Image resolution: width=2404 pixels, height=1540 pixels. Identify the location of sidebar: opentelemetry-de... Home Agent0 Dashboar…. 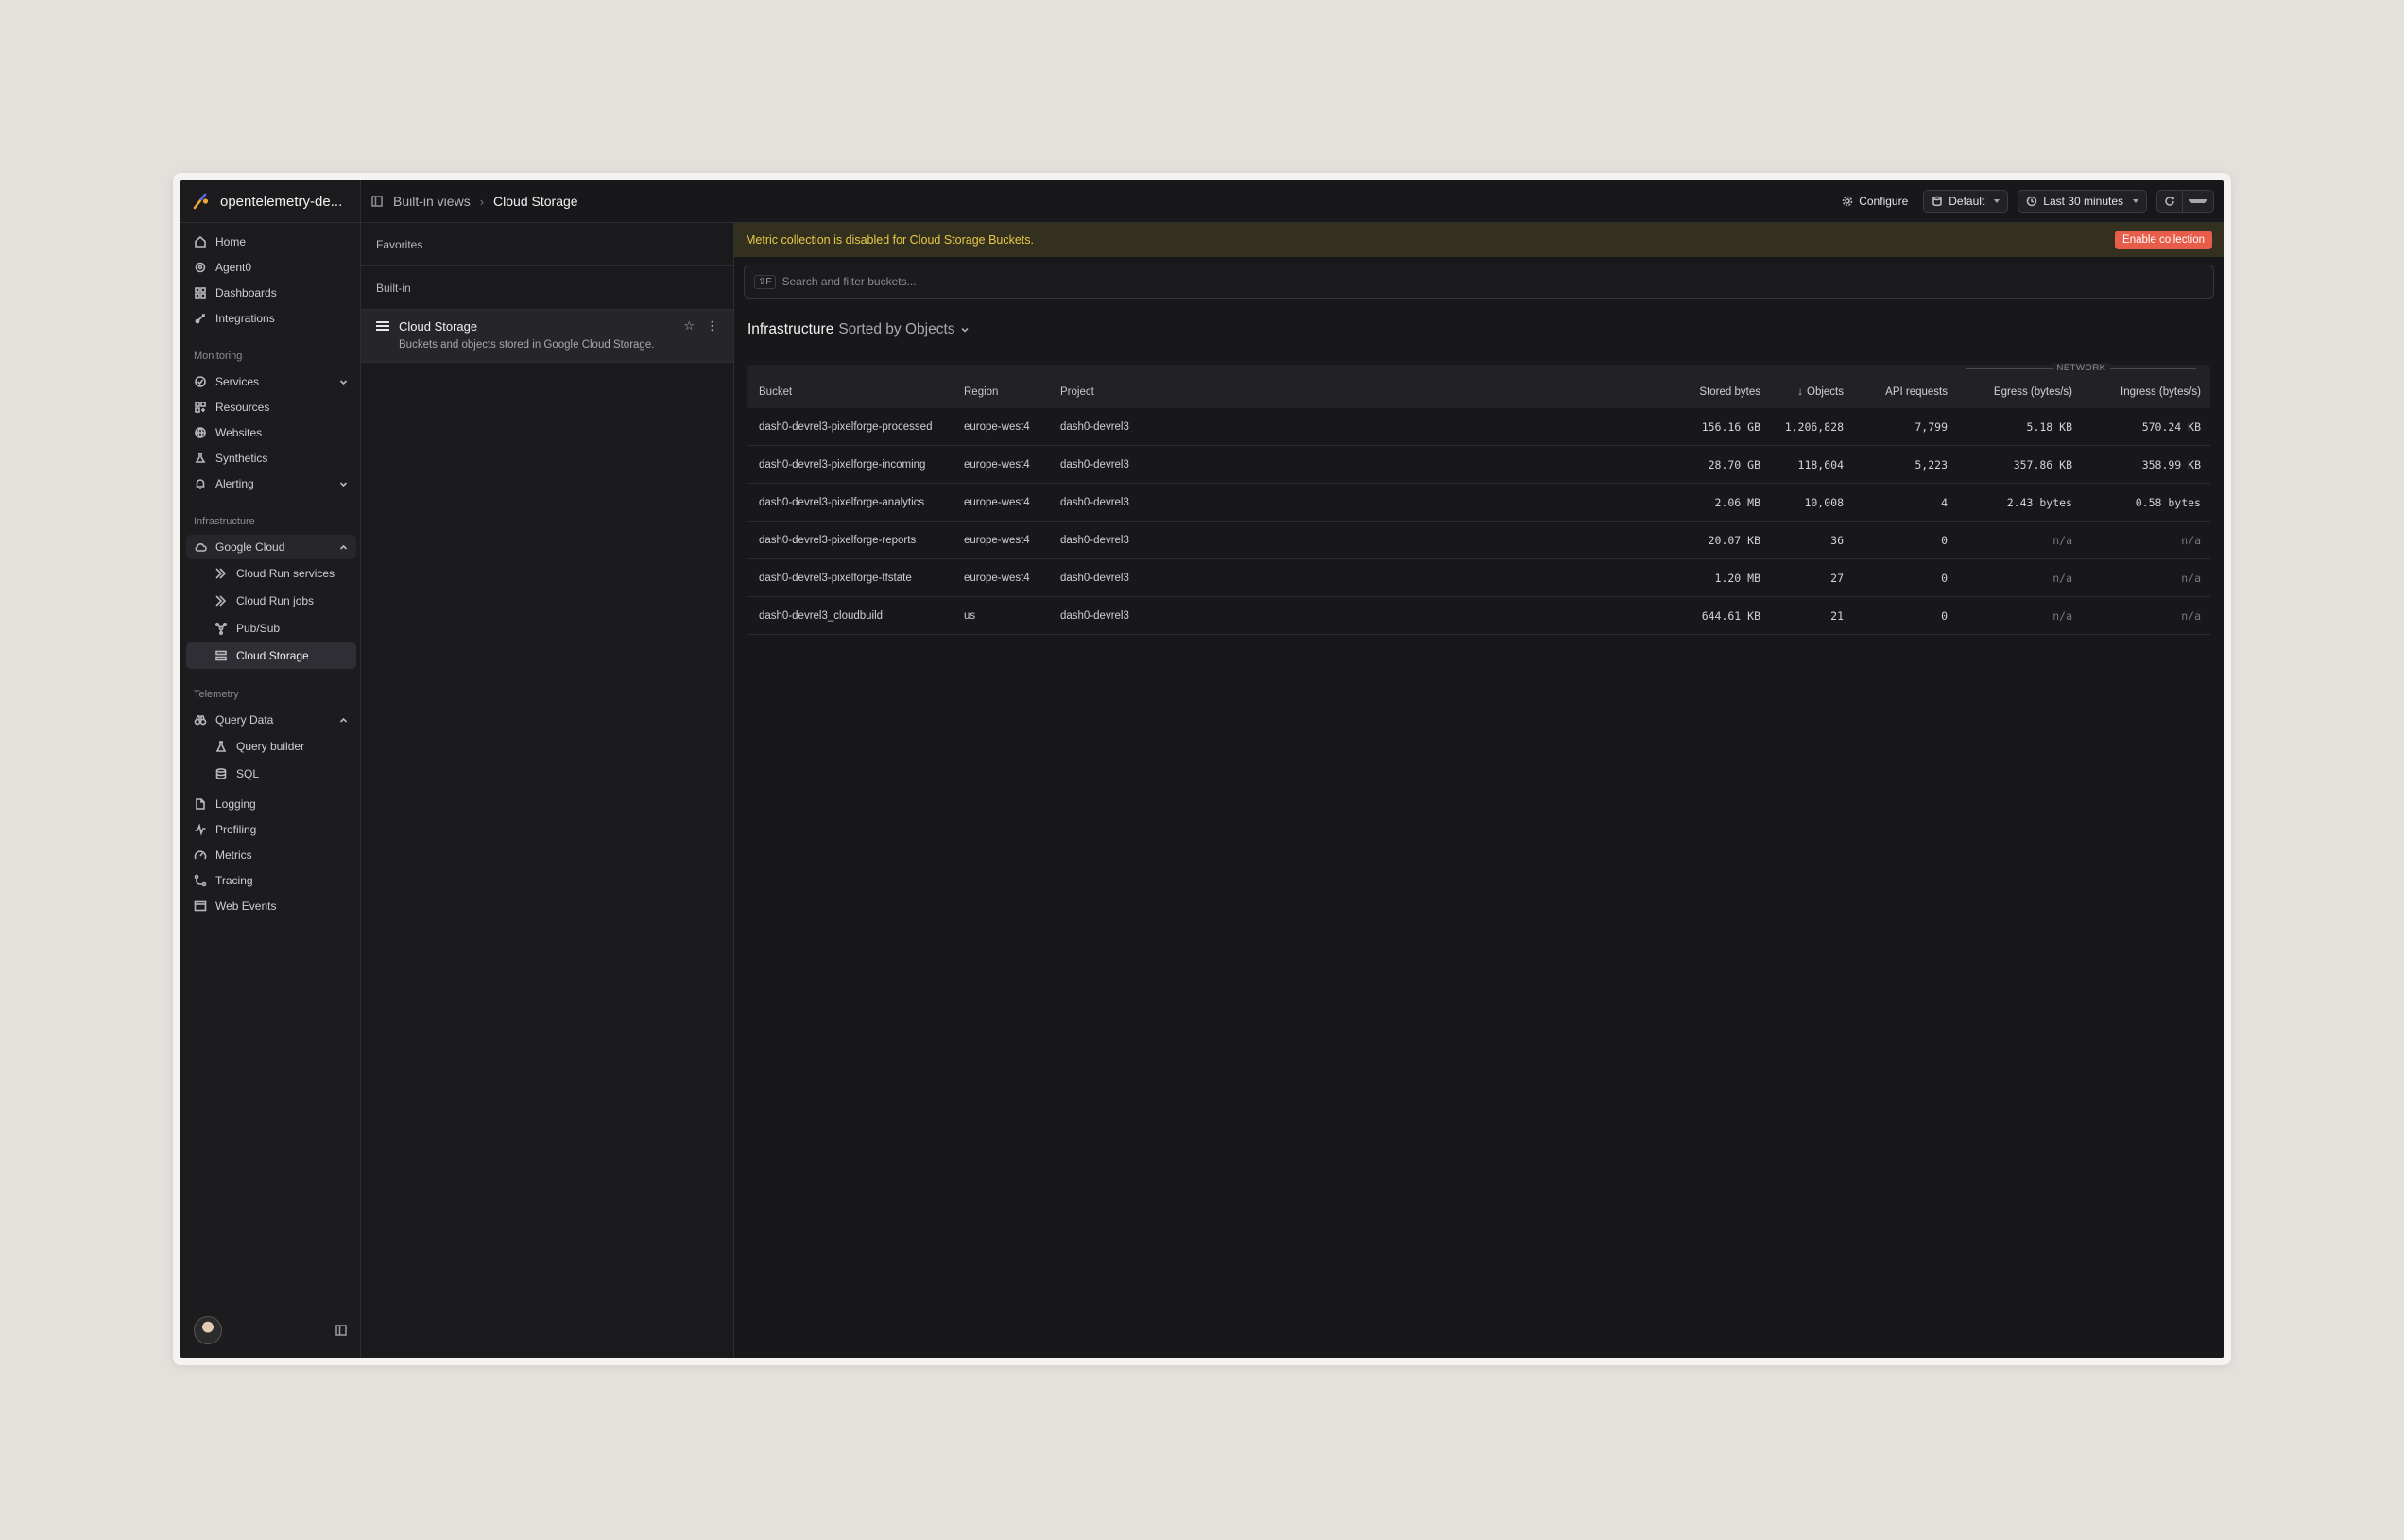
(270, 769).